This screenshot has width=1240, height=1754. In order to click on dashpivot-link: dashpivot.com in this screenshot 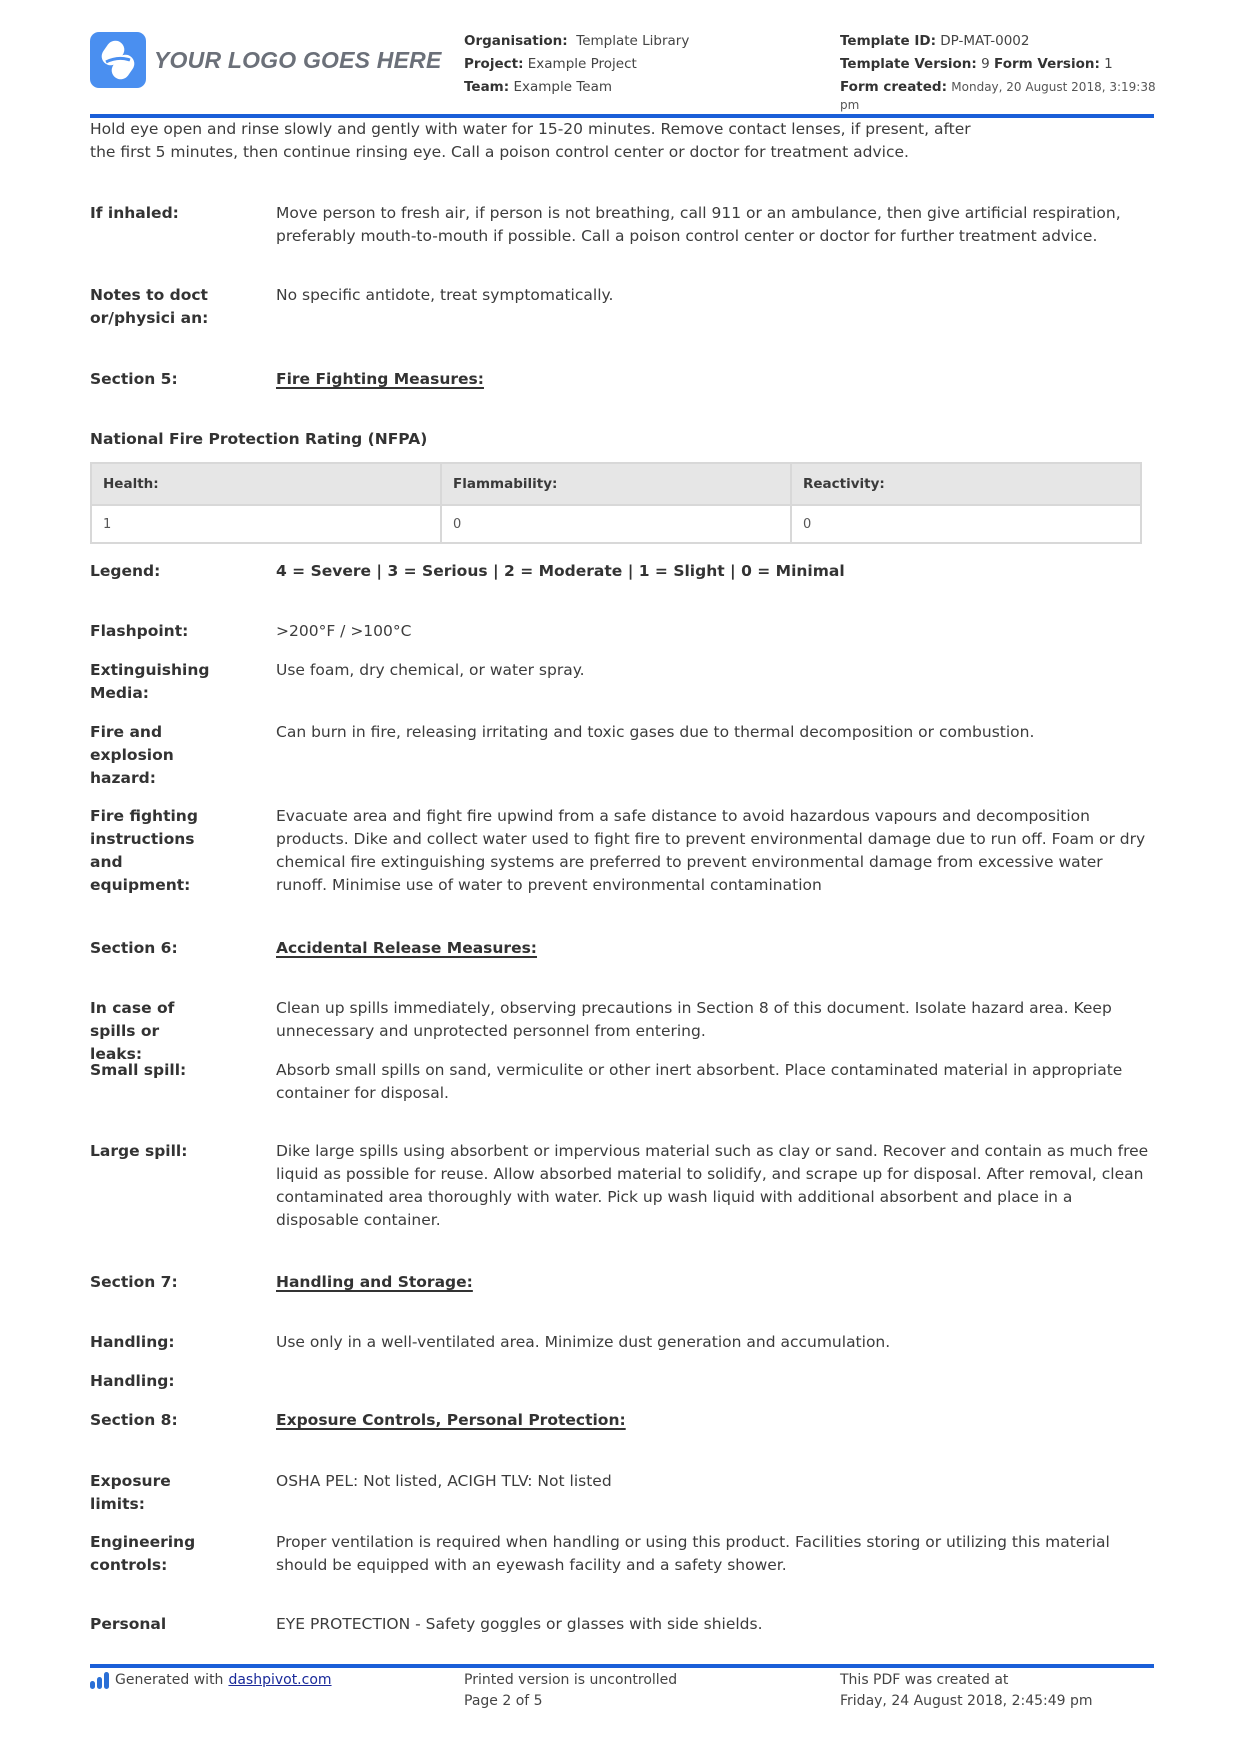, I will do `click(279, 1680)`.